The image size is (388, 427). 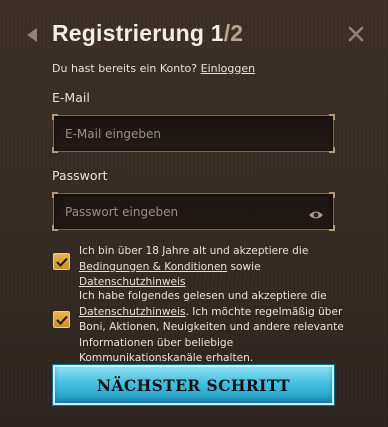 What do you see at coordinates (132, 312) in the screenshot?
I see `privacy-link-marketing: Datenschutzhinweis` at bounding box center [132, 312].